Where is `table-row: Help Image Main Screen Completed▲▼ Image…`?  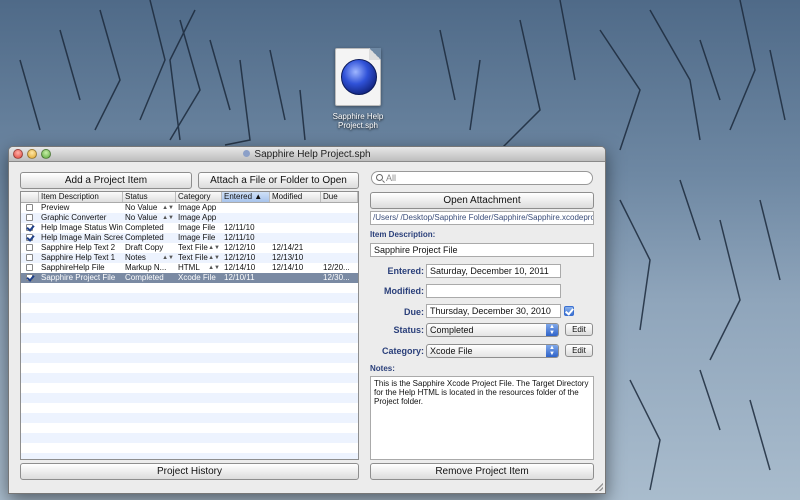 table-row: Help Image Main Screen Completed▲▼ Image… is located at coordinates (189, 238).